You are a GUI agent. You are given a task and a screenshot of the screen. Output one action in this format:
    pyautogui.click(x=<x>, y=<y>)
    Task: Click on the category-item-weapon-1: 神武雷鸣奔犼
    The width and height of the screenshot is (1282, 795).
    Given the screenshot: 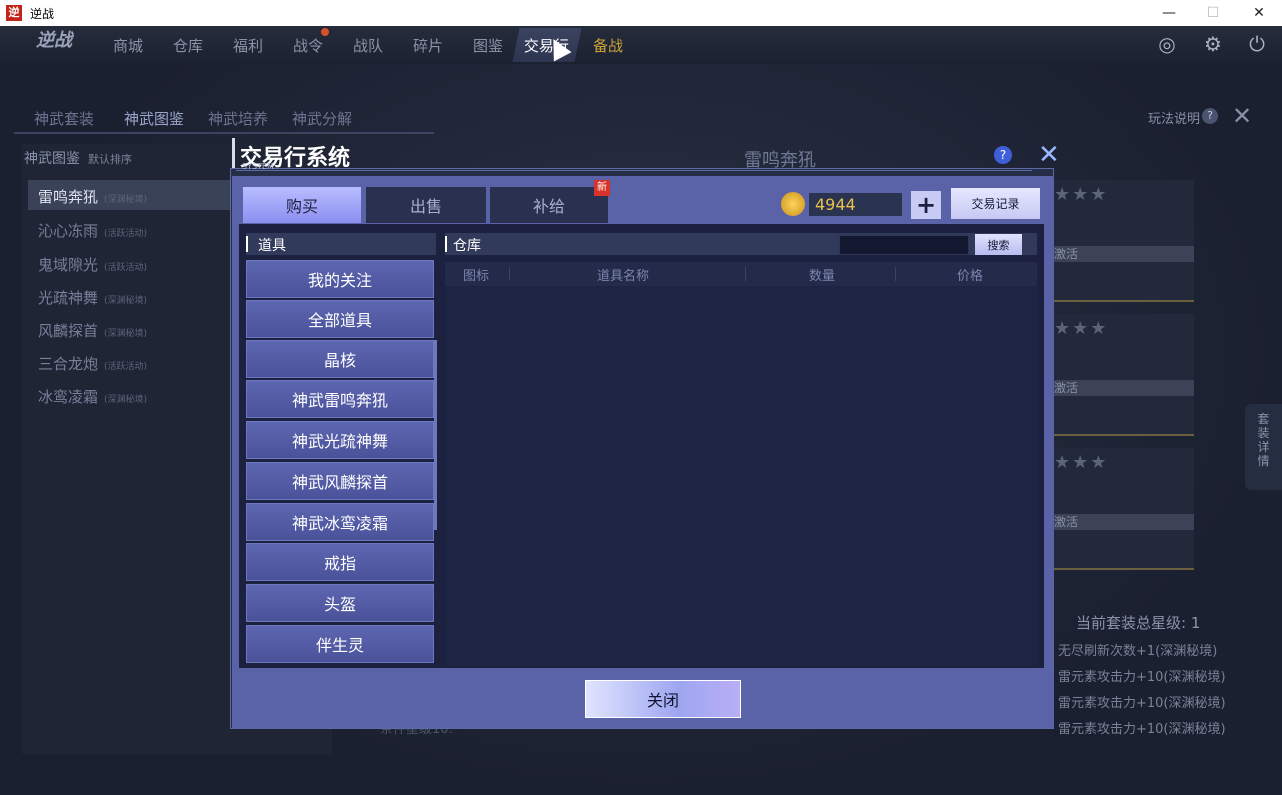 What is the action you would take?
    pyautogui.click(x=340, y=399)
    